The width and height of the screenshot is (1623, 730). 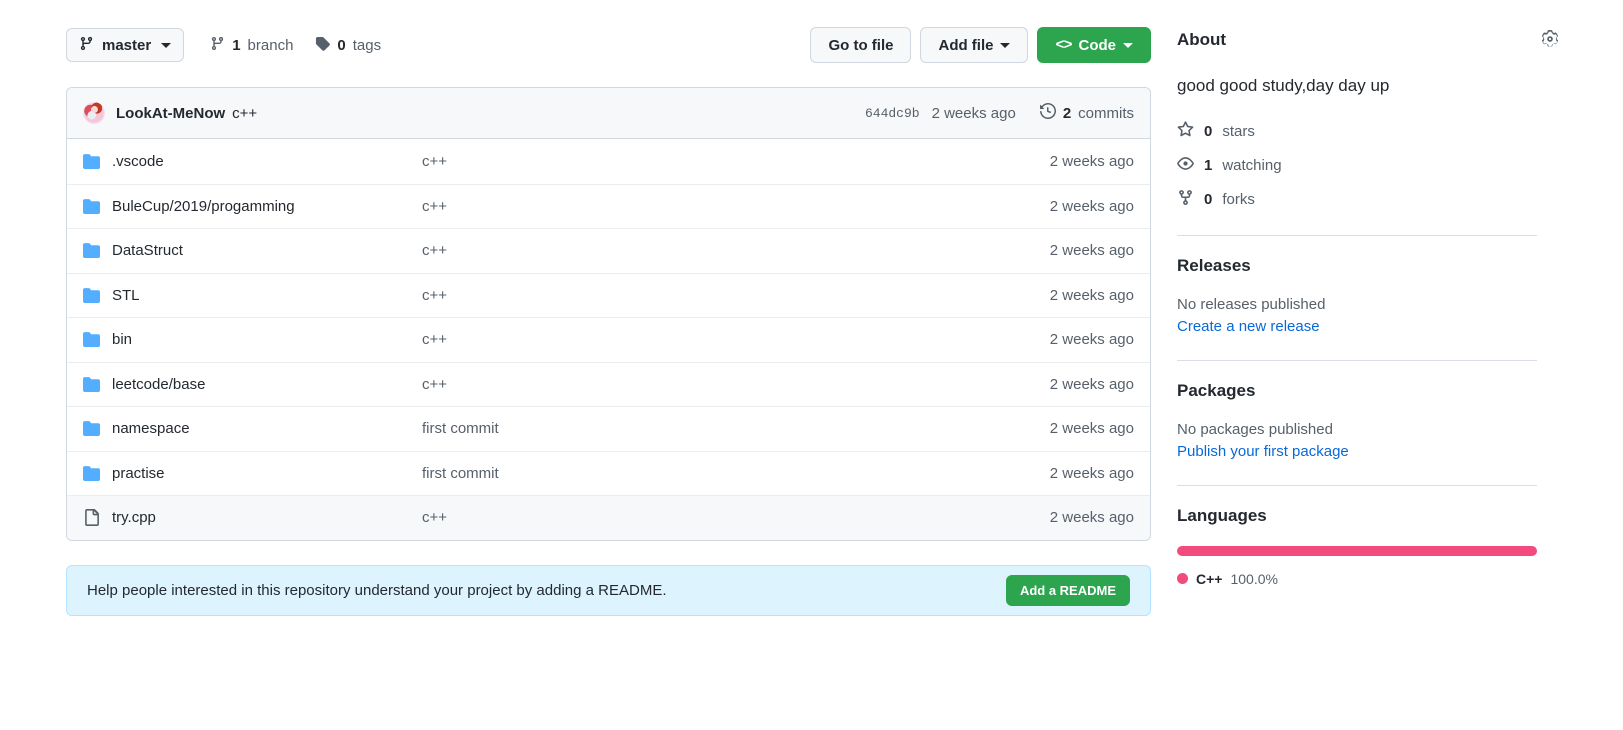 What do you see at coordinates (1185, 199) in the screenshot?
I see `fork-icon` at bounding box center [1185, 199].